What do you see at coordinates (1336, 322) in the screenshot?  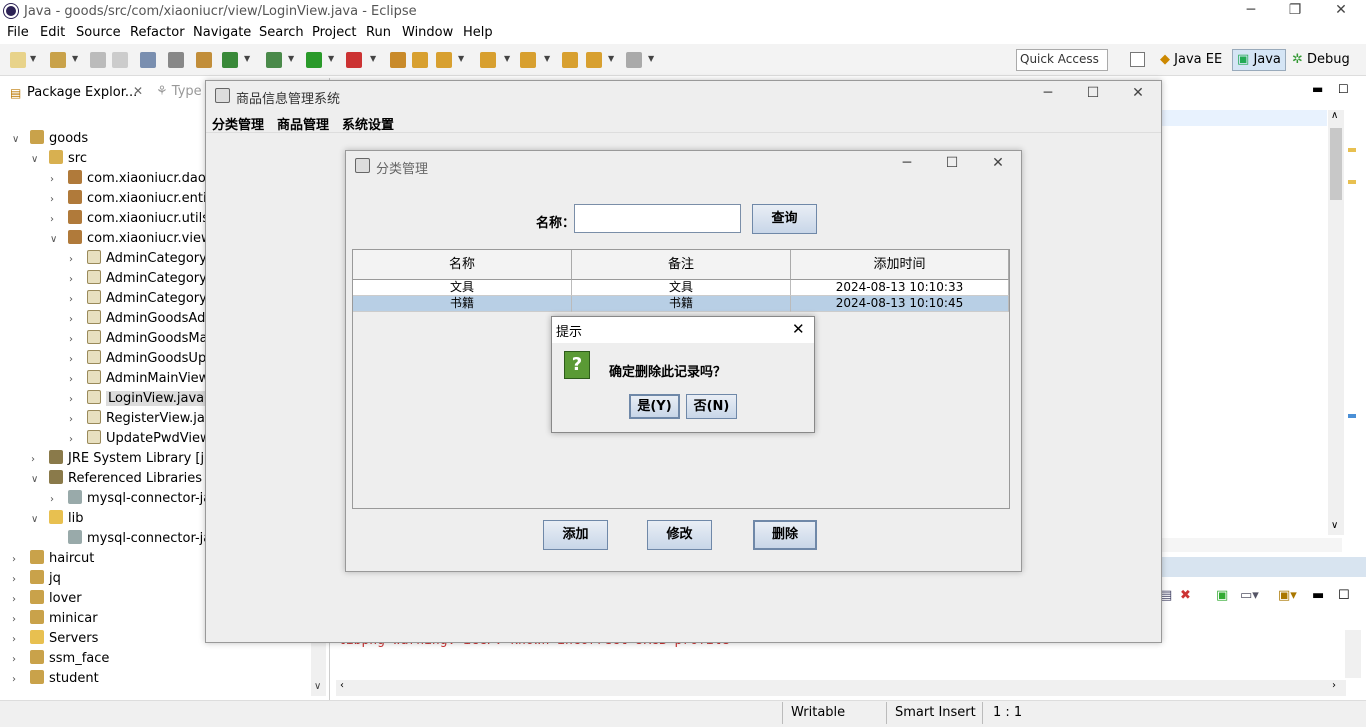 I see `editor-vertical-scrollbar` at bounding box center [1336, 322].